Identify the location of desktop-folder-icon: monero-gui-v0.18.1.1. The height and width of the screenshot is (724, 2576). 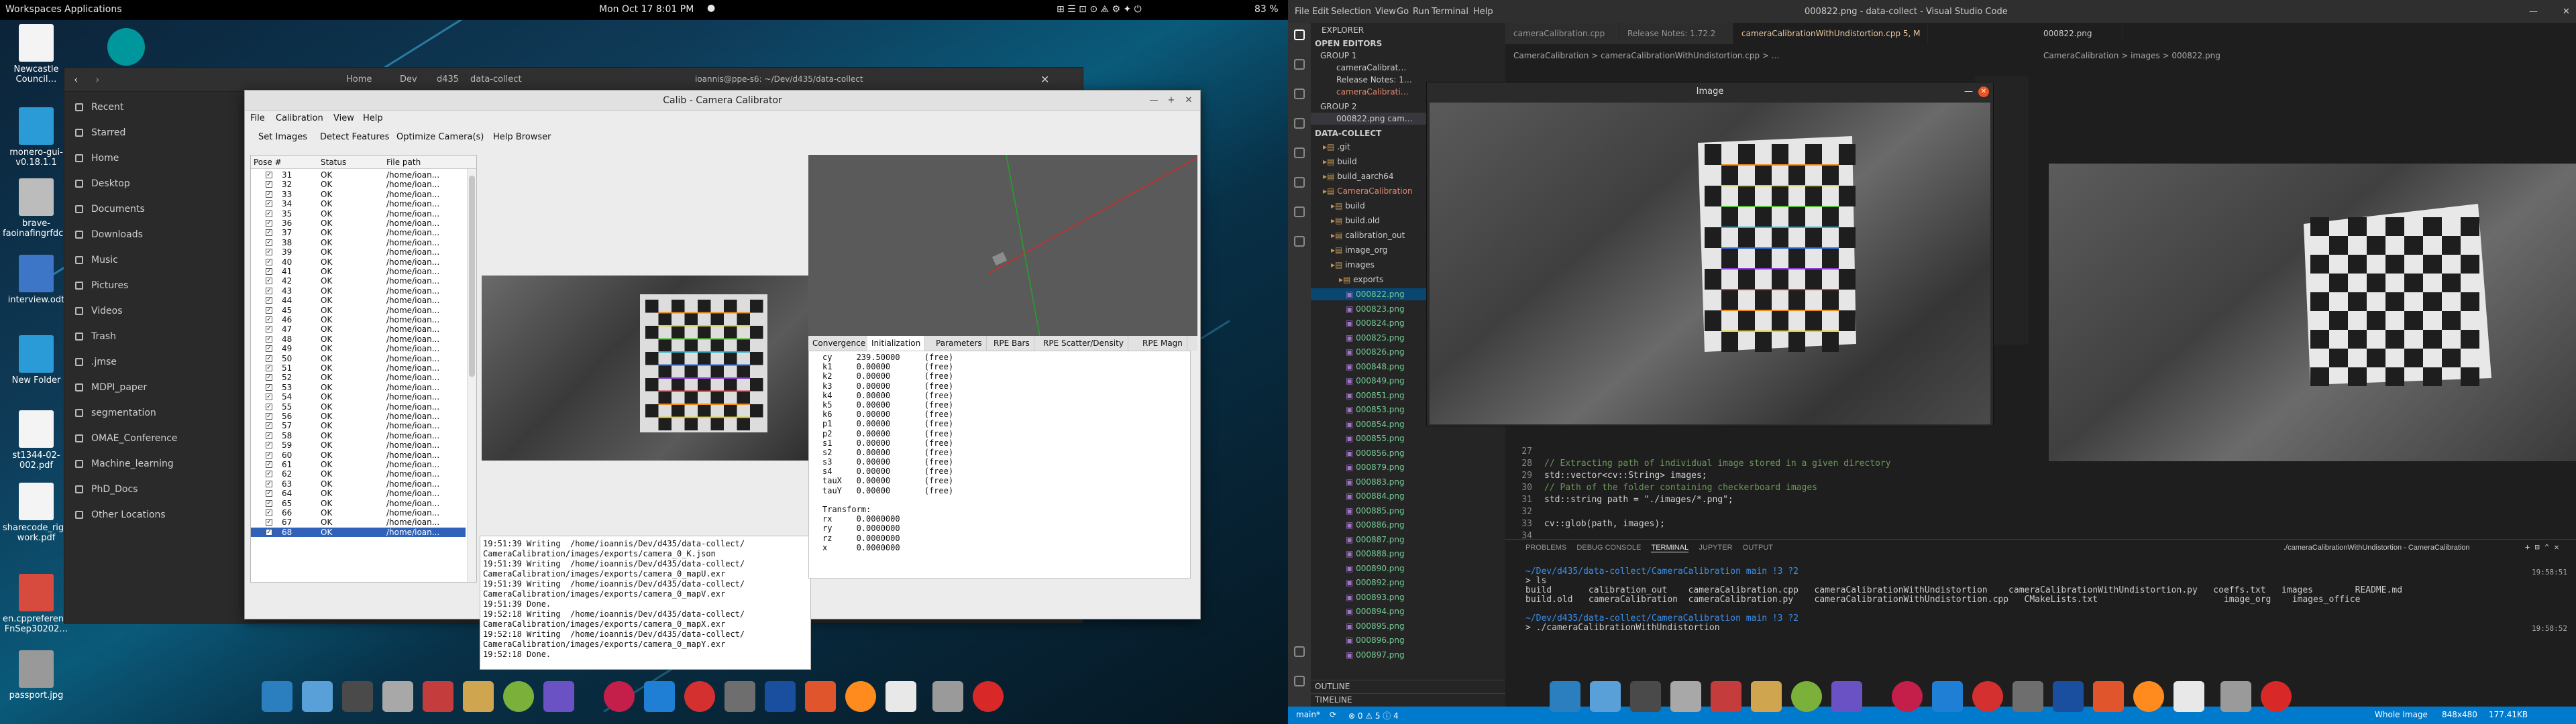
(36, 137).